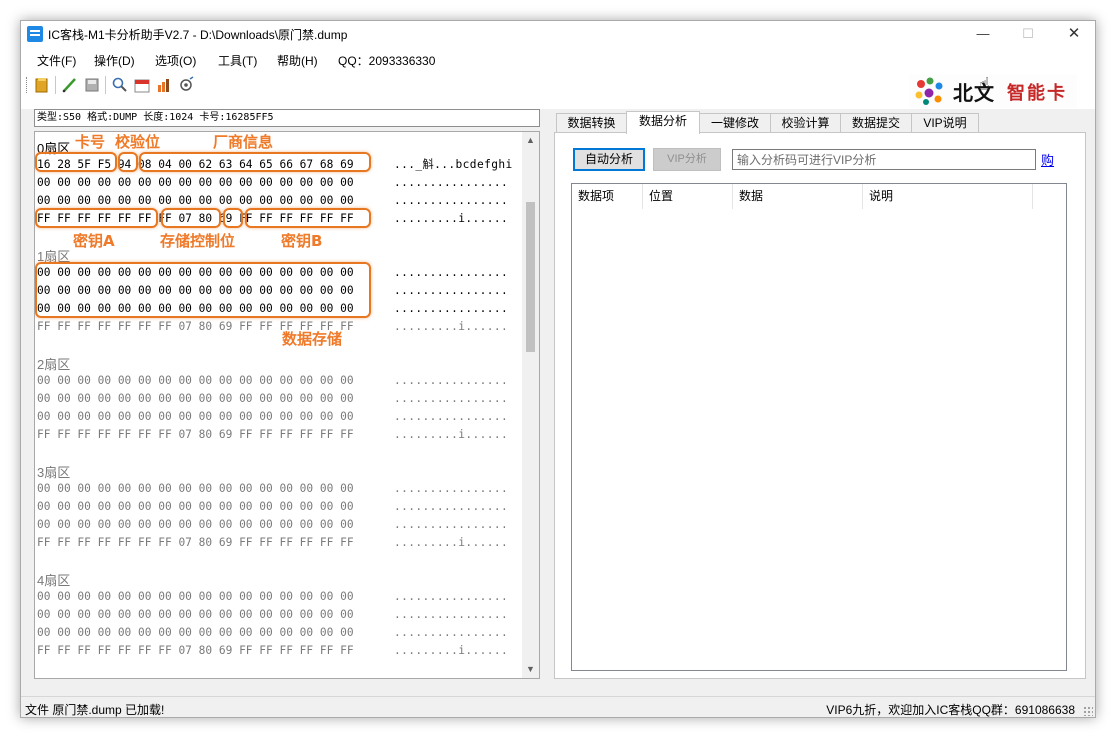 Image resolution: width=1116 pixels, height=738 pixels. What do you see at coordinates (591, 123) in the screenshot?
I see `tab-data-conversion: 数据转换` at bounding box center [591, 123].